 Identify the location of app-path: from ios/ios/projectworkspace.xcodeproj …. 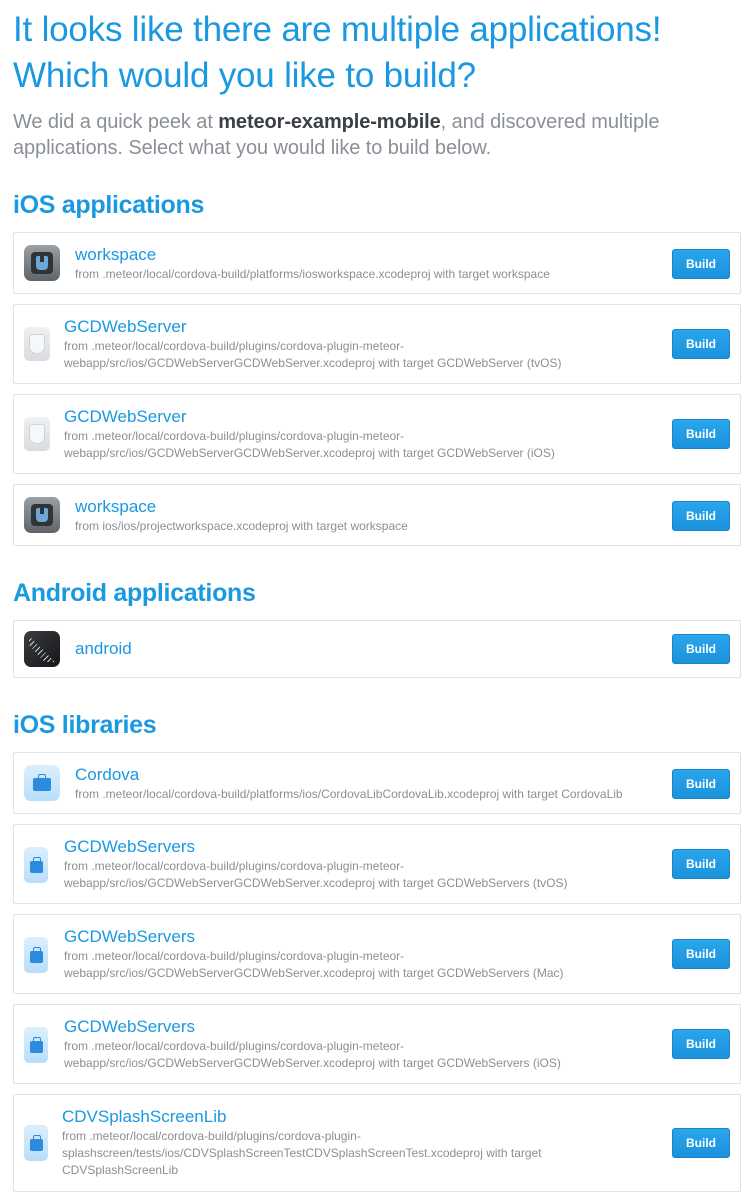
(241, 526).